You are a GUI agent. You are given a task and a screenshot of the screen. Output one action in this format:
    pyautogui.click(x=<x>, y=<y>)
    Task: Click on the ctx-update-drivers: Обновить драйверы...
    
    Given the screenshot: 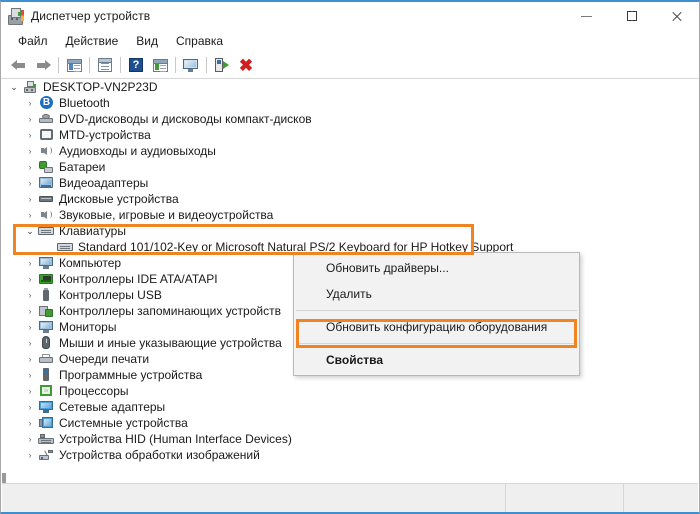 What is the action you would take?
    pyautogui.click(x=436, y=268)
    